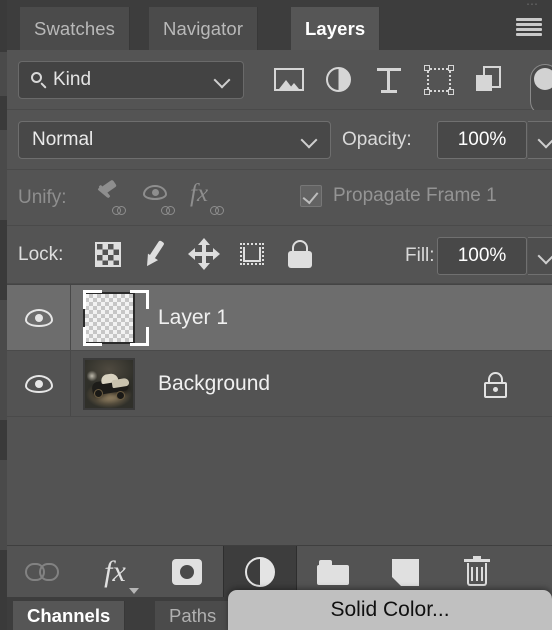 This screenshot has width=552, height=630. What do you see at coordinates (540, 256) in the screenshot?
I see `fill-dropdown-button` at bounding box center [540, 256].